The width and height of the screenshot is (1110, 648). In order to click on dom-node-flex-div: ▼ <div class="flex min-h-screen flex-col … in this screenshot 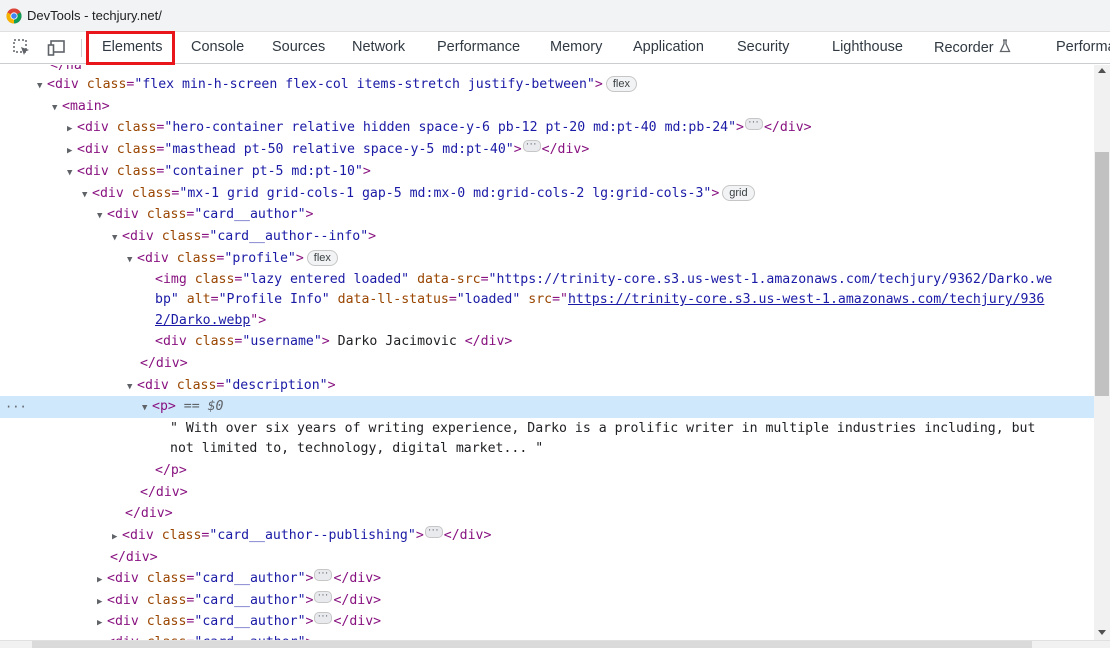, I will do `click(547, 85)`.